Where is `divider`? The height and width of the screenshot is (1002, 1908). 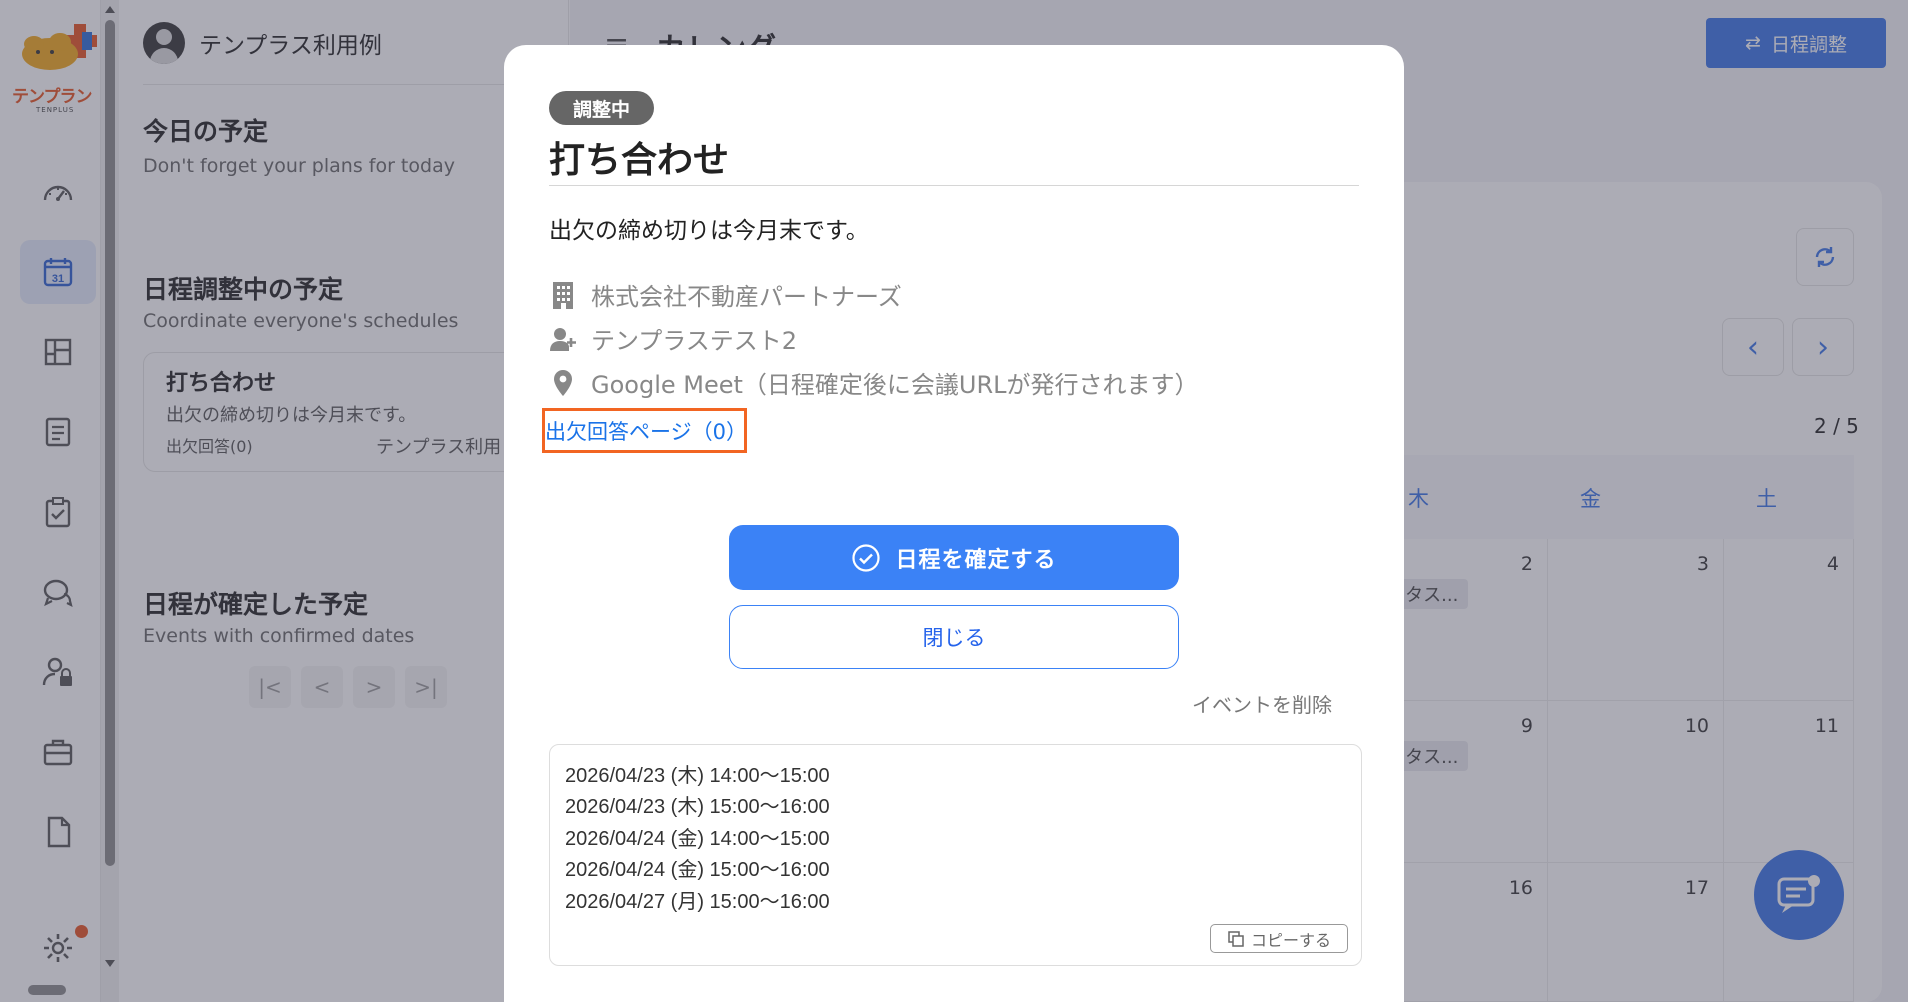
divider is located at coordinates (954, 185).